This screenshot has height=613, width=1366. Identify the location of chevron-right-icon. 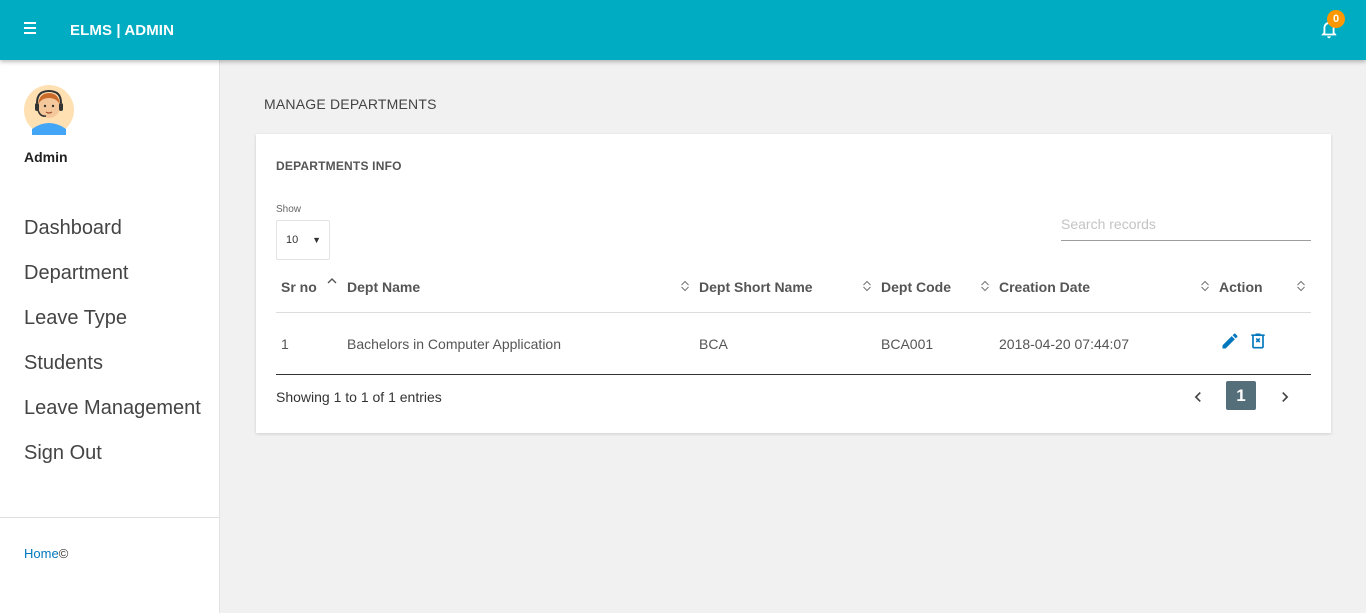
(1285, 397).